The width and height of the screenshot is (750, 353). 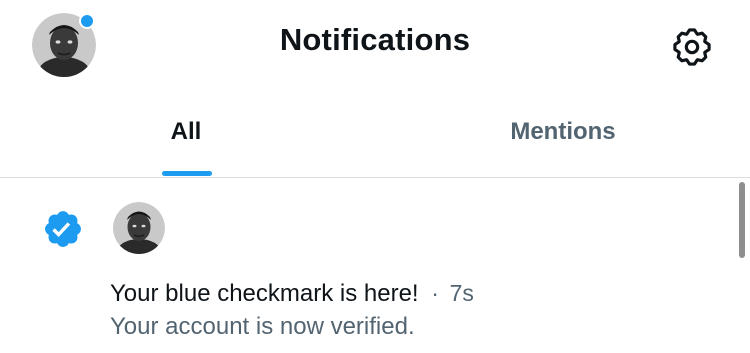 What do you see at coordinates (264, 293) in the screenshot?
I see `notification-title: Your blue checkmark is here!` at bounding box center [264, 293].